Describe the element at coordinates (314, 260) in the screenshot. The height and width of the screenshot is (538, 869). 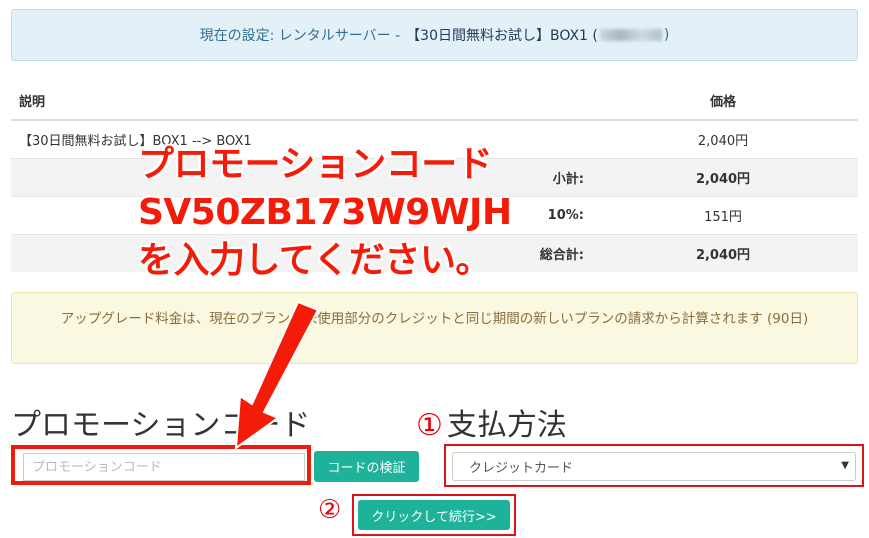
I see `annotation-line-3: を入力してください。` at that location.